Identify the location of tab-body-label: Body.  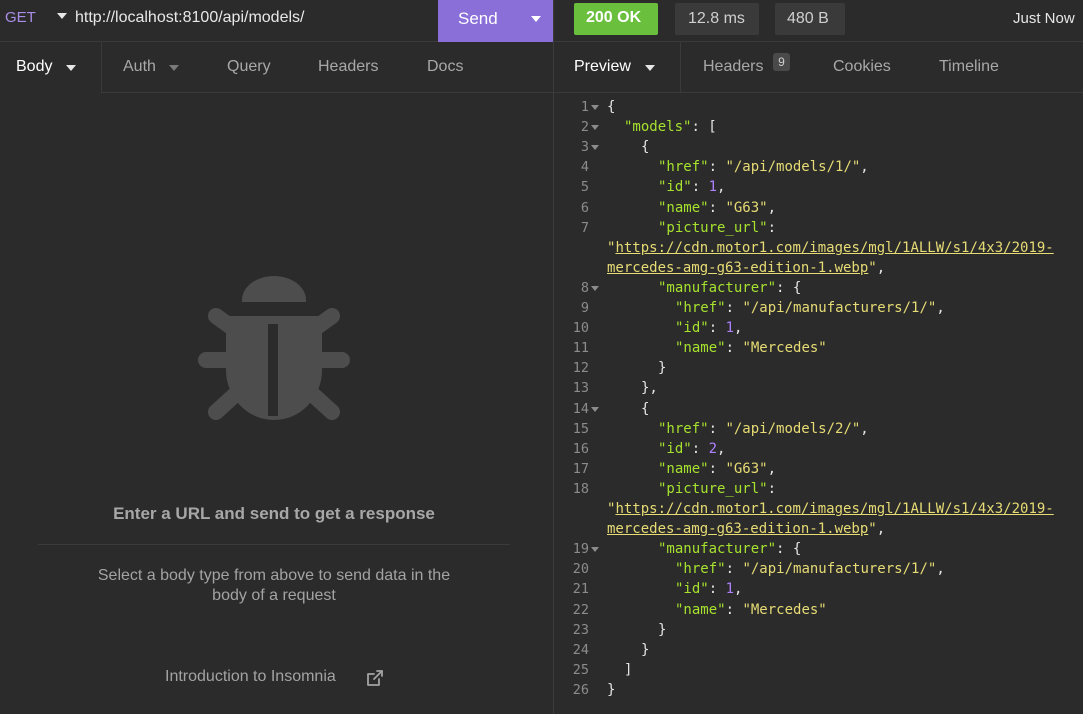
(34, 66).